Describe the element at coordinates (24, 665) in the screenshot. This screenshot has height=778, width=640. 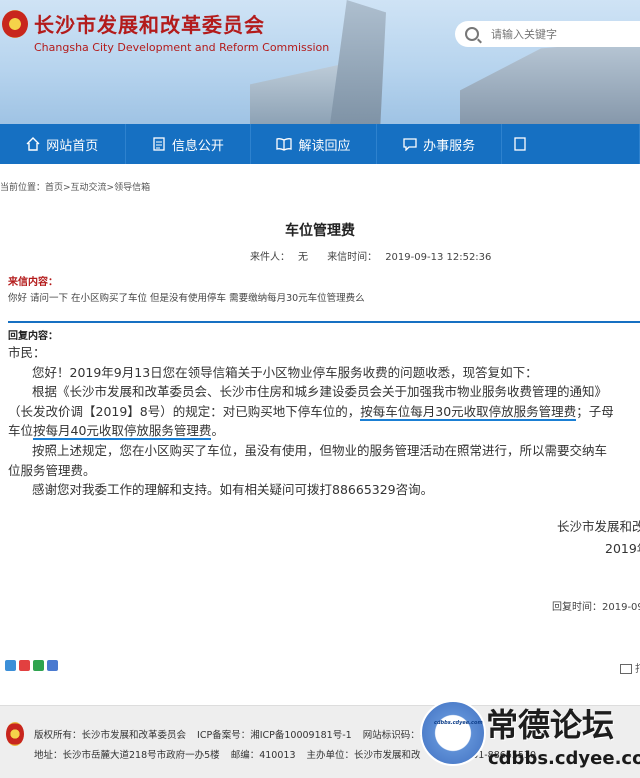
I see `weibo-share-icon` at that location.